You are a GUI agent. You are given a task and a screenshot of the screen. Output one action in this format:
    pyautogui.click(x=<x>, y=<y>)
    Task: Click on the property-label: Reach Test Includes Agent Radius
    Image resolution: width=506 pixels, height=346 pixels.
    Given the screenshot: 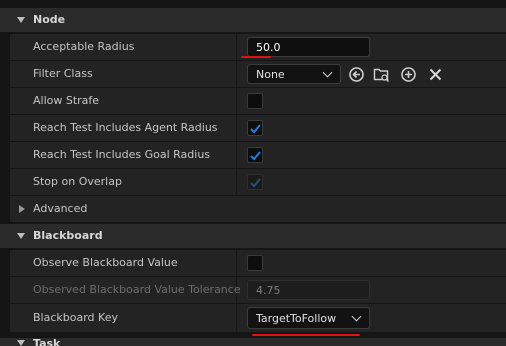 What is the action you would take?
    pyautogui.click(x=125, y=127)
    